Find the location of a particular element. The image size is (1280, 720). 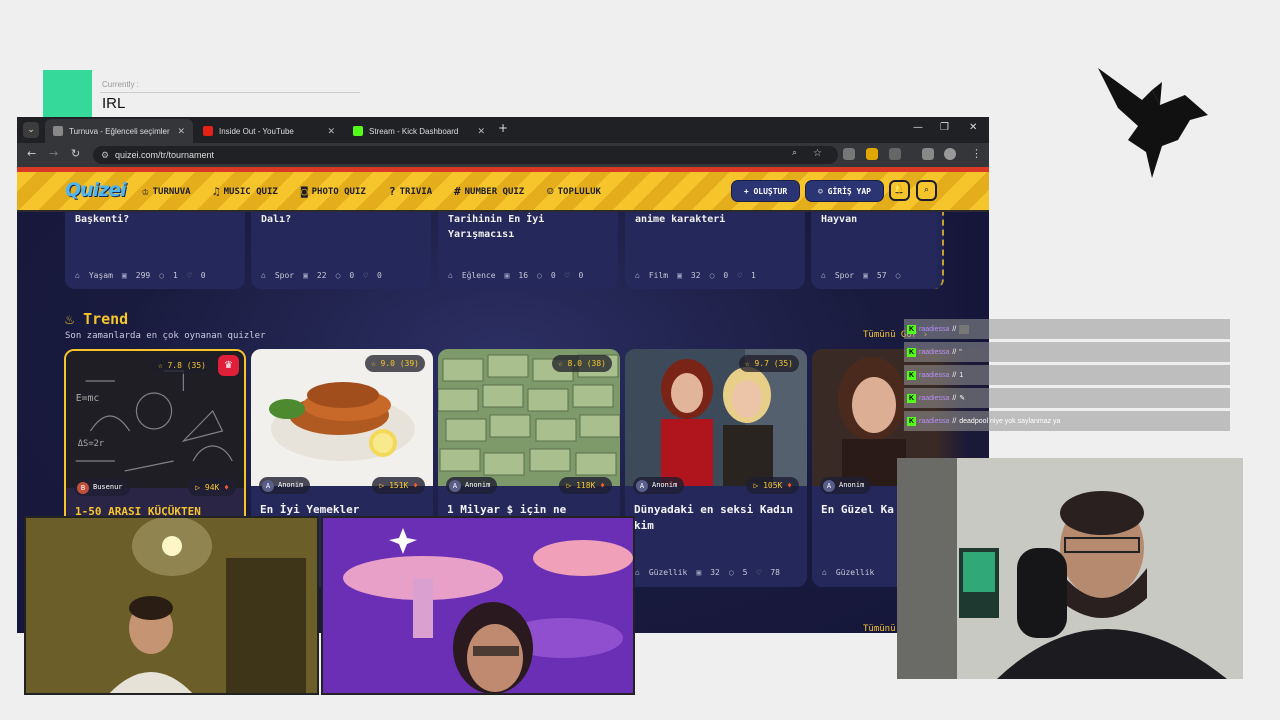

minimize-icon: — is located at coordinates (918, 127).